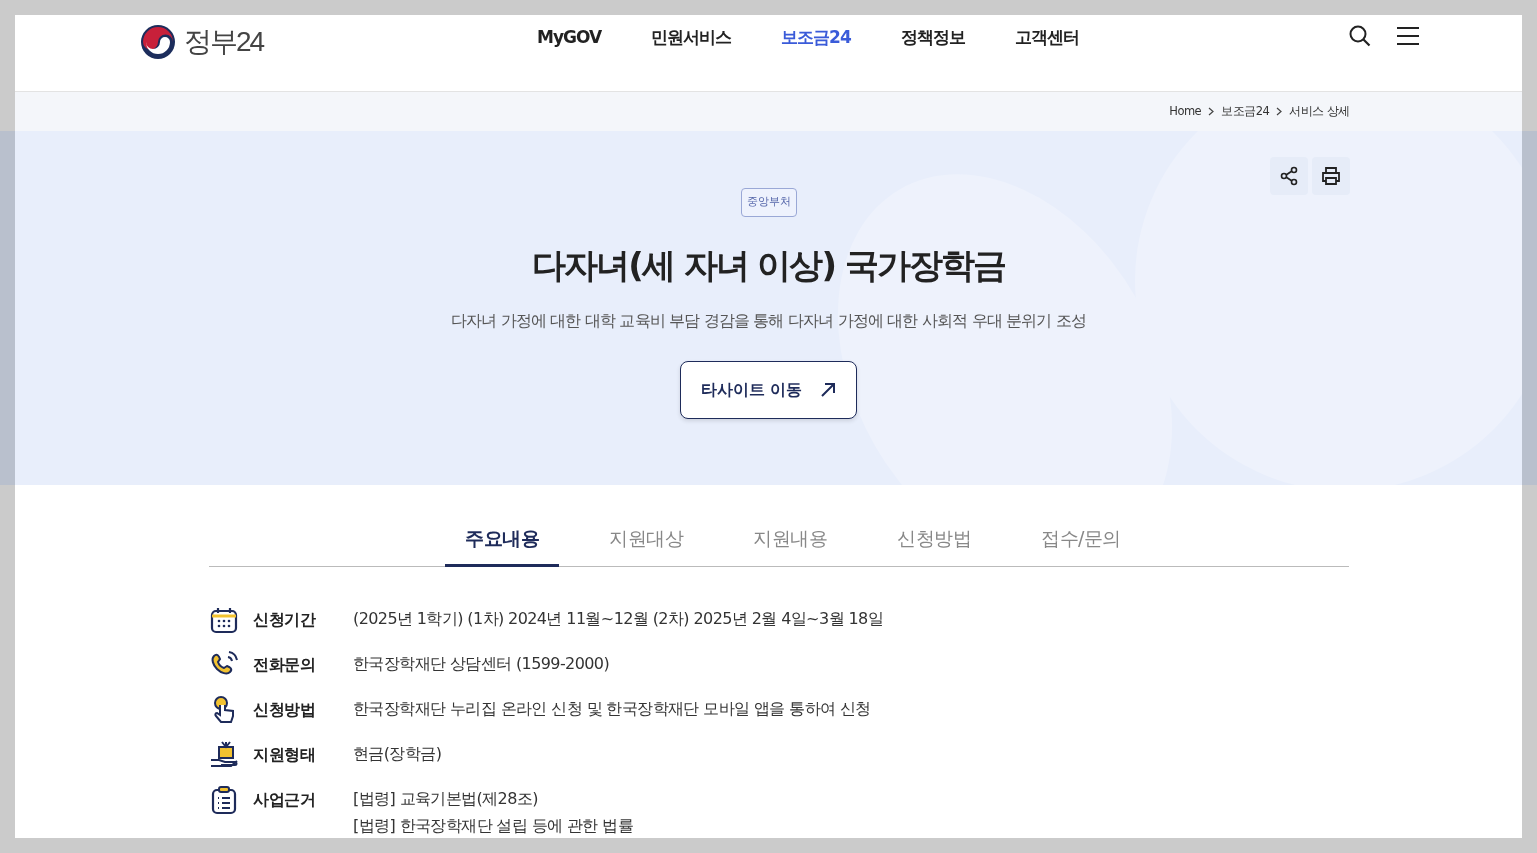 This screenshot has width=1537, height=853. What do you see at coordinates (768, 202) in the screenshot?
I see `category-tag: 중앙부처` at bounding box center [768, 202].